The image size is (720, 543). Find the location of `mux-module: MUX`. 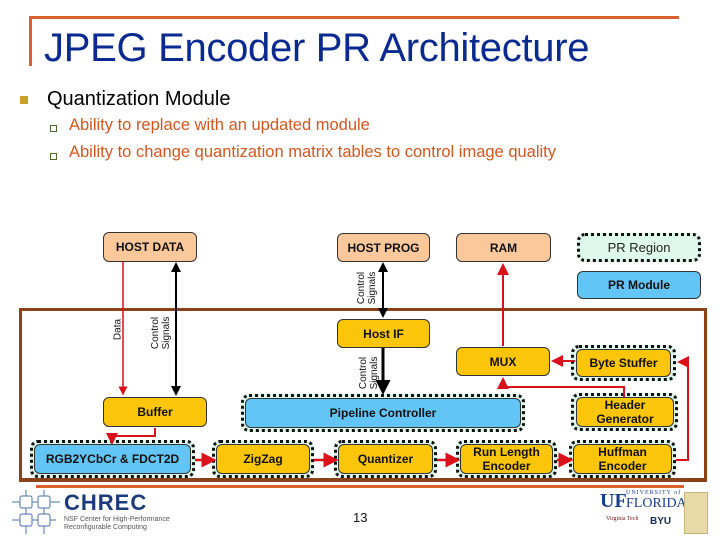

mux-module: MUX is located at coordinates (503, 361).